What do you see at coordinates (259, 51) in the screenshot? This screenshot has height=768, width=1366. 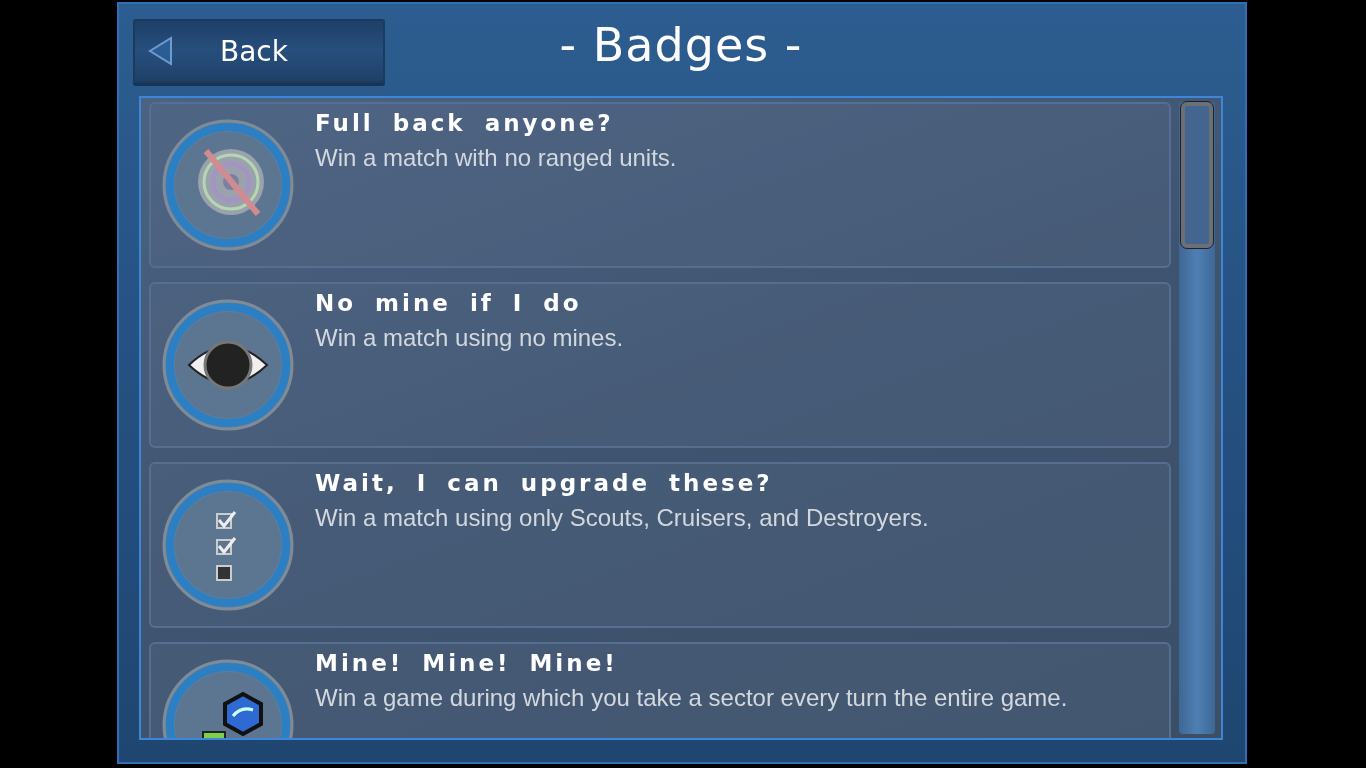 I see `back-button: Back` at bounding box center [259, 51].